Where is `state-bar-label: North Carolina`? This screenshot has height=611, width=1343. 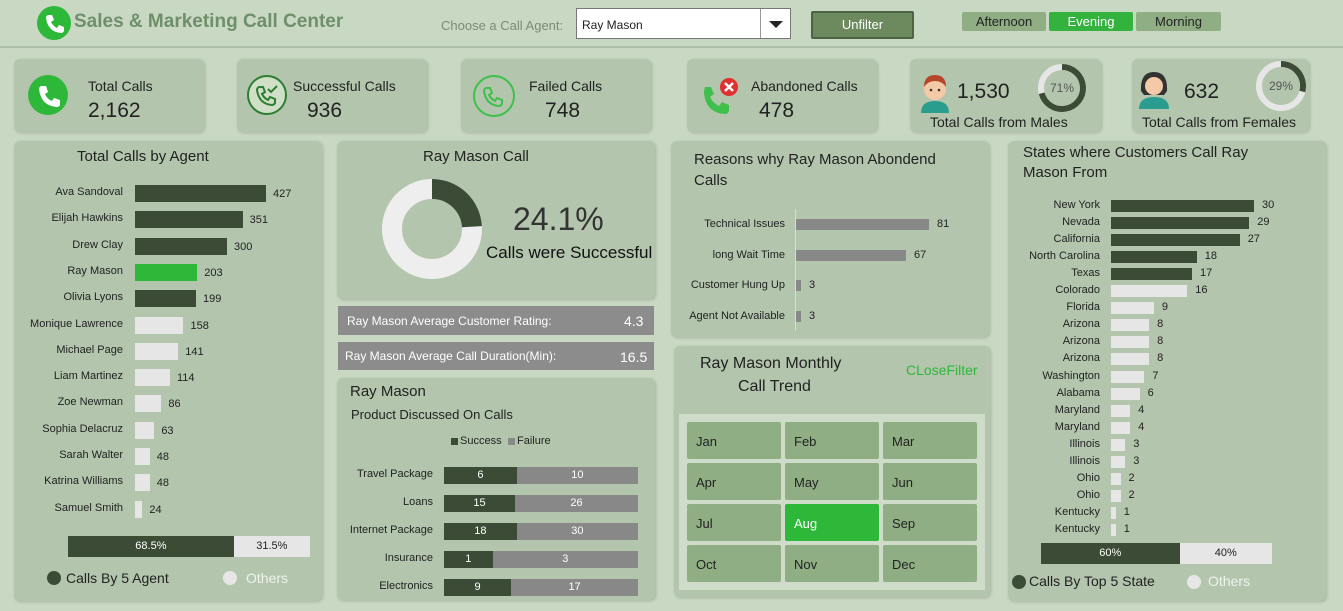 state-bar-label: North Carolina is located at coordinates (1064, 256).